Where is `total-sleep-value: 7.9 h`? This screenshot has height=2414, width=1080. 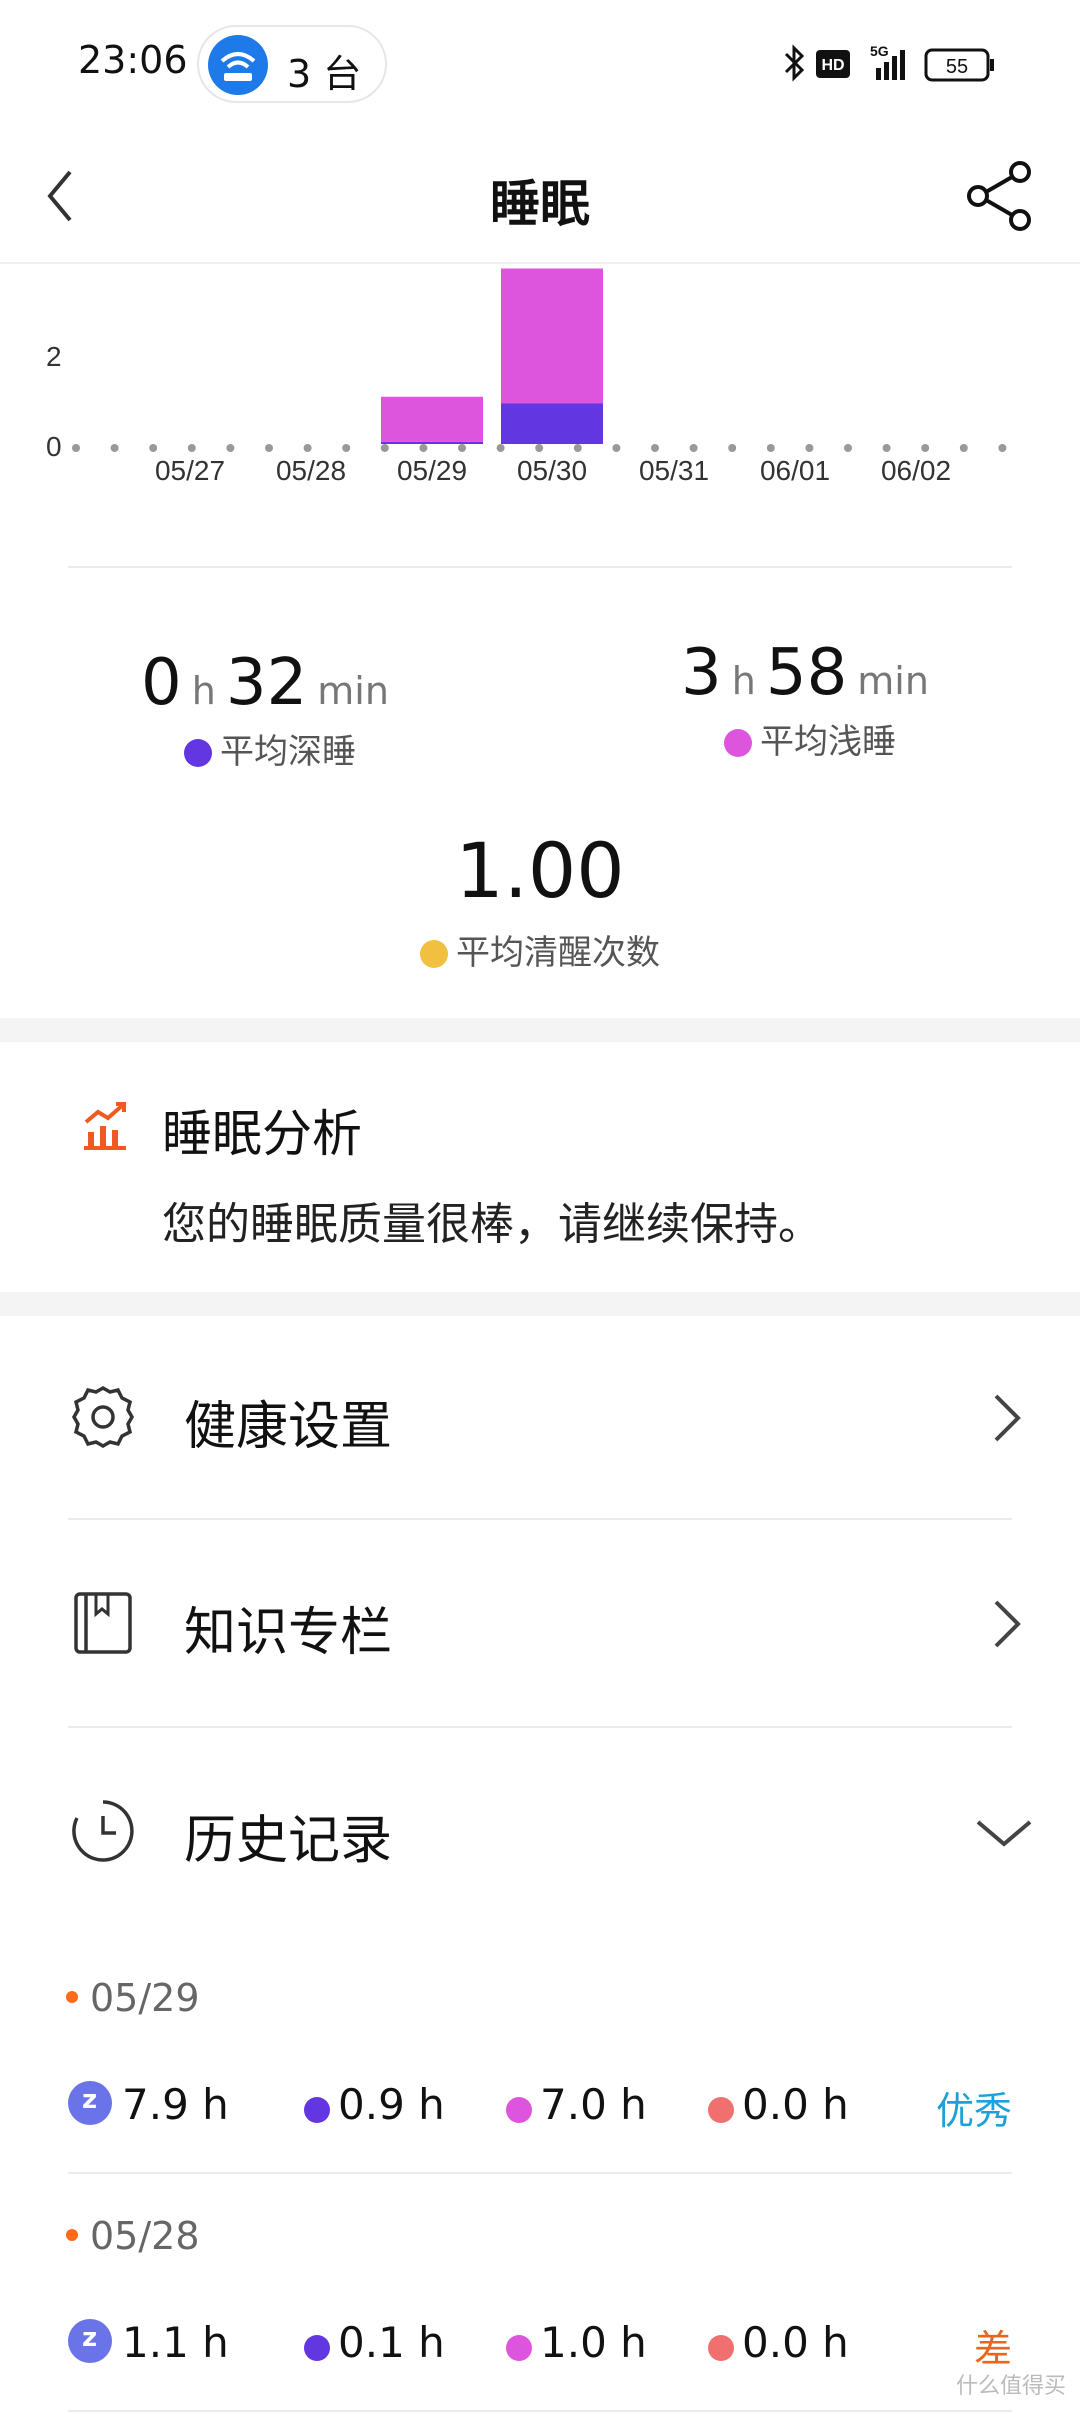 total-sleep-value: 7.9 h is located at coordinates (175, 2104).